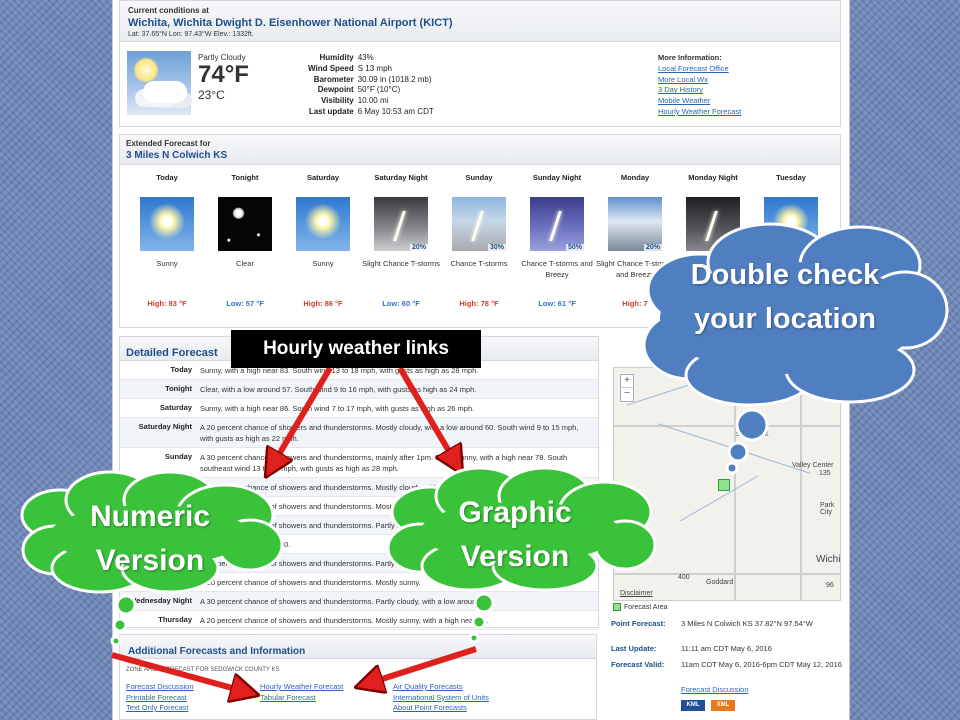 This screenshot has height=720, width=960. I want to click on lightning-icon: 50%, so click(557, 224).